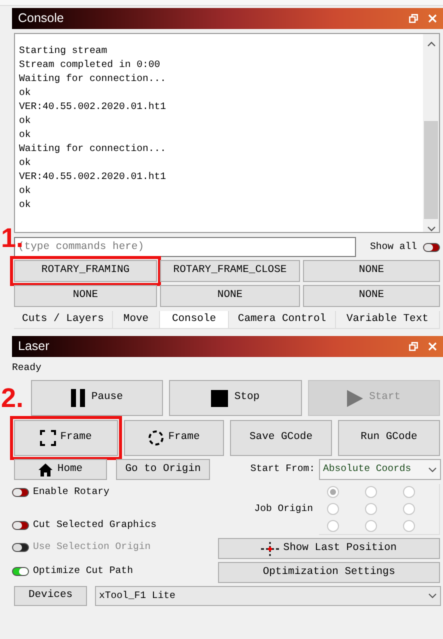 The height and width of the screenshot is (639, 443). What do you see at coordinates (329, 572) in the screenshot?
I see `optimization-settings-button: Optimization Settings` at bounding box center [329, 572].